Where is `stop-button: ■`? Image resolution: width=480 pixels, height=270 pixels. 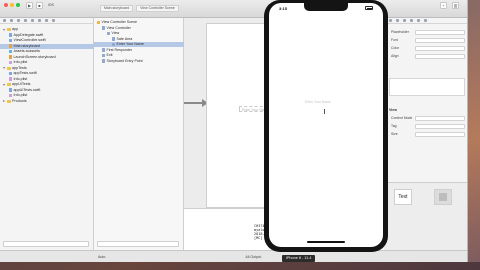
stop-button: ■ is located at coordinates (39, 5).